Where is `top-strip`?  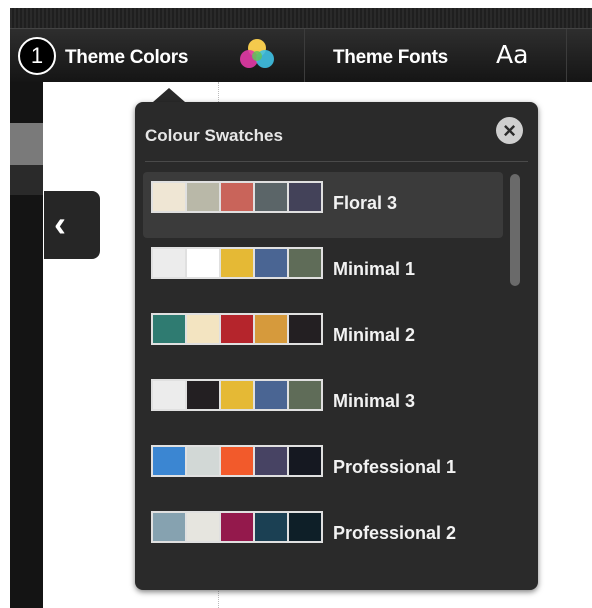 top-strip is located at coordinates (296, 14).